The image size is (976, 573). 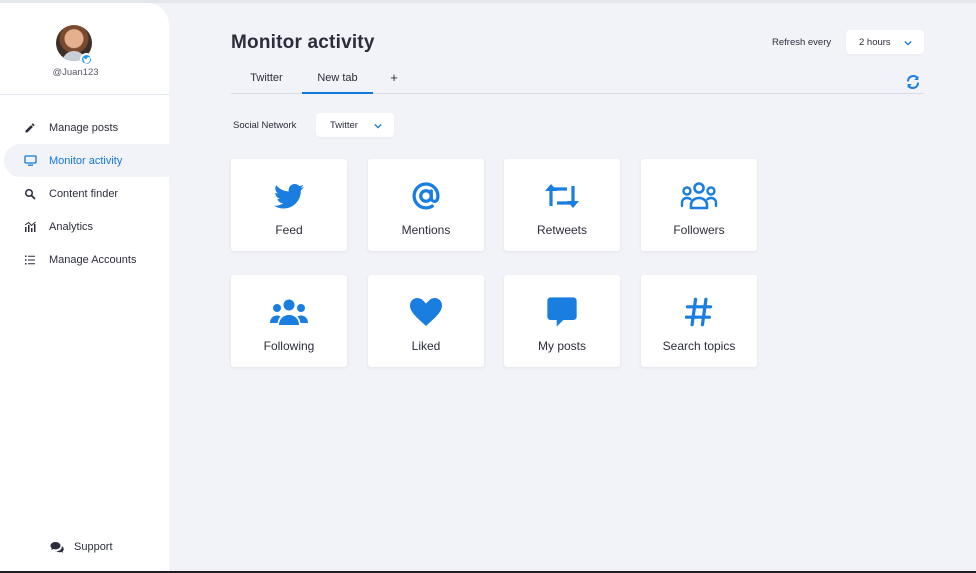 What do you see at coordinates (562, 230) in the screenshot?
I see `card-label: Retweets` at bounding box center [562, 230].